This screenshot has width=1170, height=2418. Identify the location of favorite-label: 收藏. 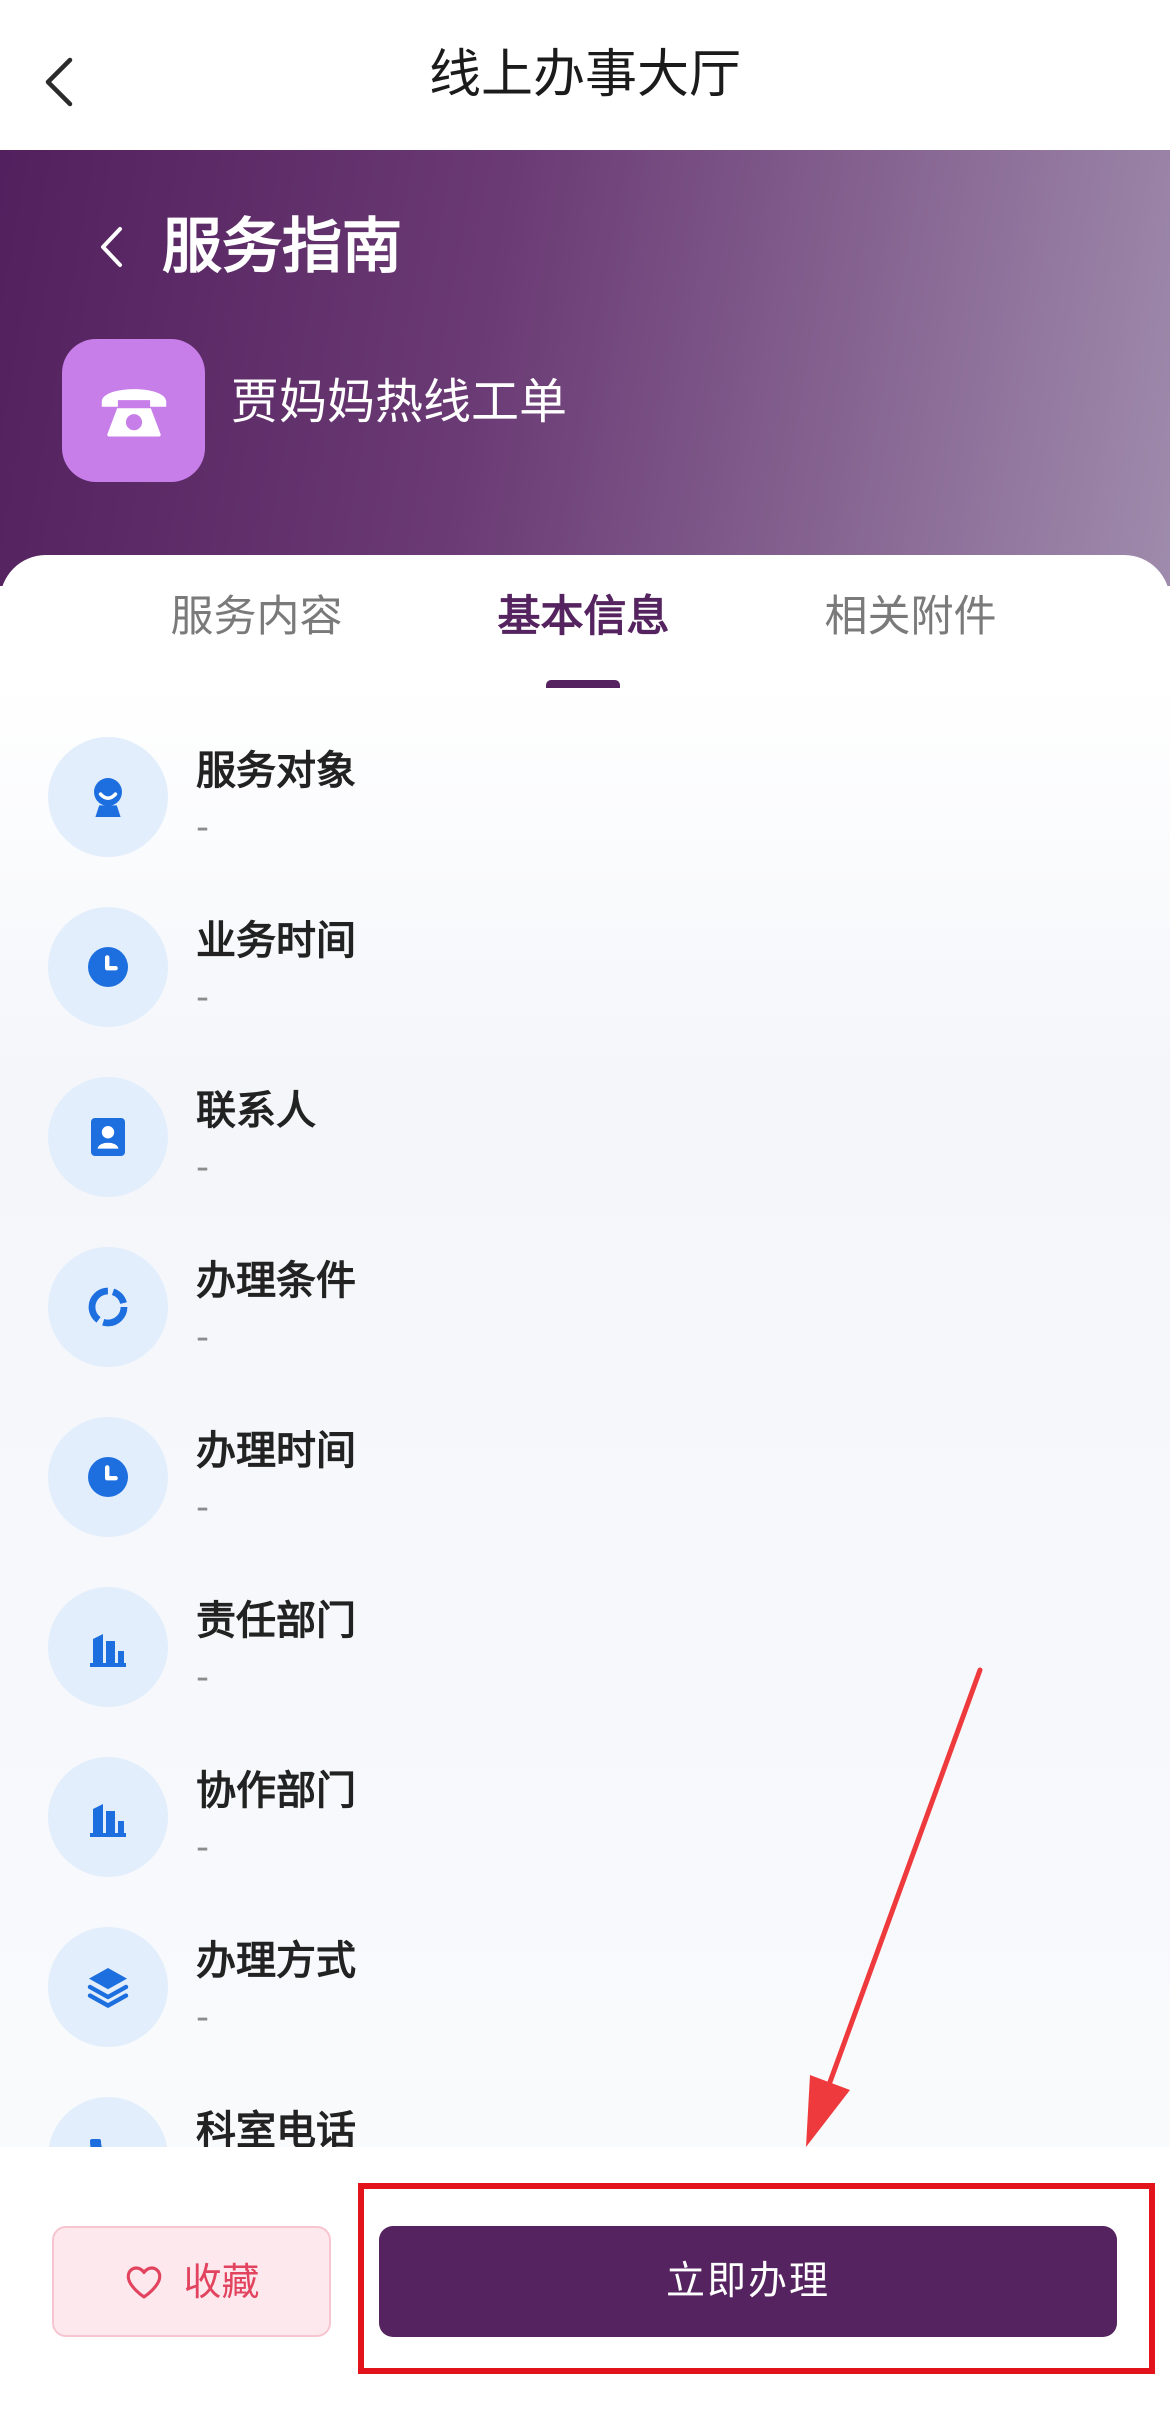
(221, 2281).